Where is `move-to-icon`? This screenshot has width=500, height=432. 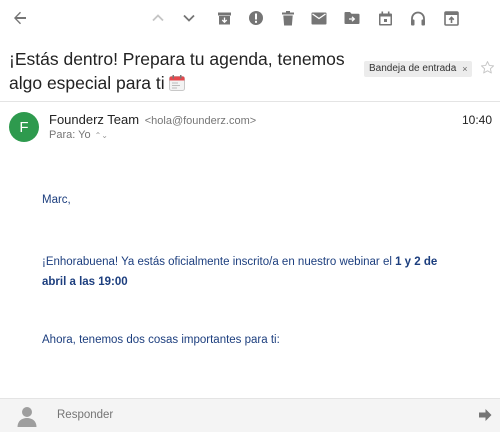 move-to-icon is located at coordinates (352, 18).